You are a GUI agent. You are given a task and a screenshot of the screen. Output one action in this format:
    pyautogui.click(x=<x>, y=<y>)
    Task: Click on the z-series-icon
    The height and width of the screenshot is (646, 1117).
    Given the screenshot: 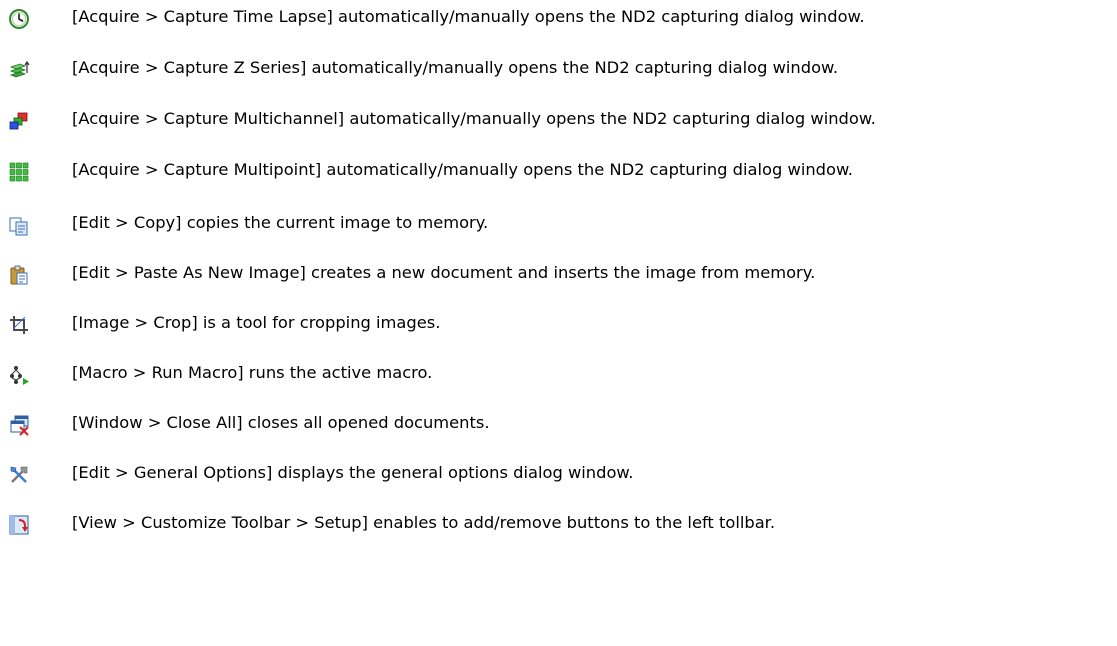 What is the action you would take?
    pyautogui.click(x=19, y=70)
    